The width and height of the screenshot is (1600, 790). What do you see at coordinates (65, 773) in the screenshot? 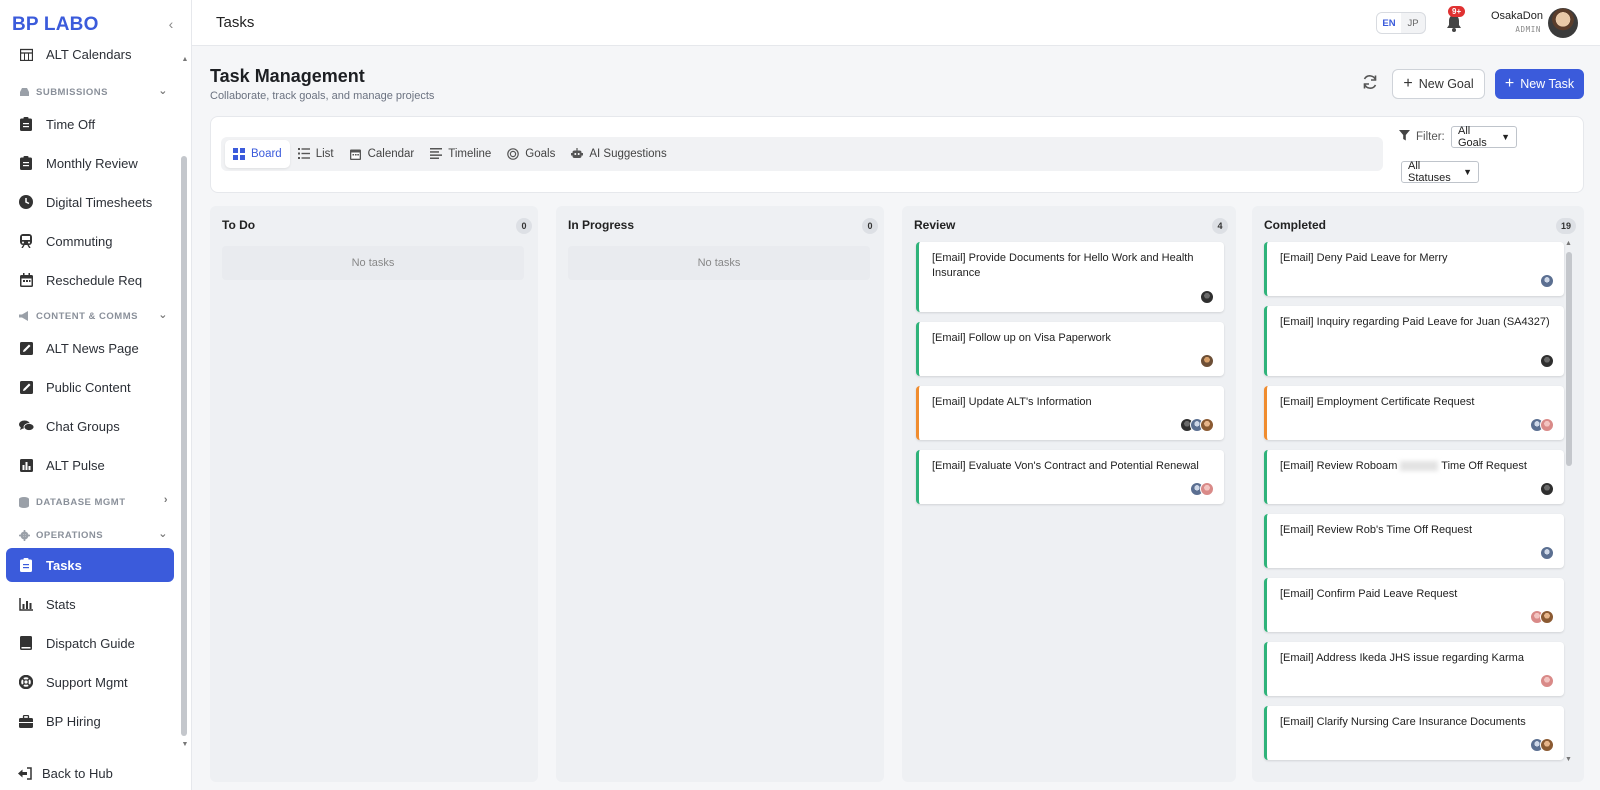
I see `back-to-hub-link: Back to Hub` at bounding box center [65, 773].